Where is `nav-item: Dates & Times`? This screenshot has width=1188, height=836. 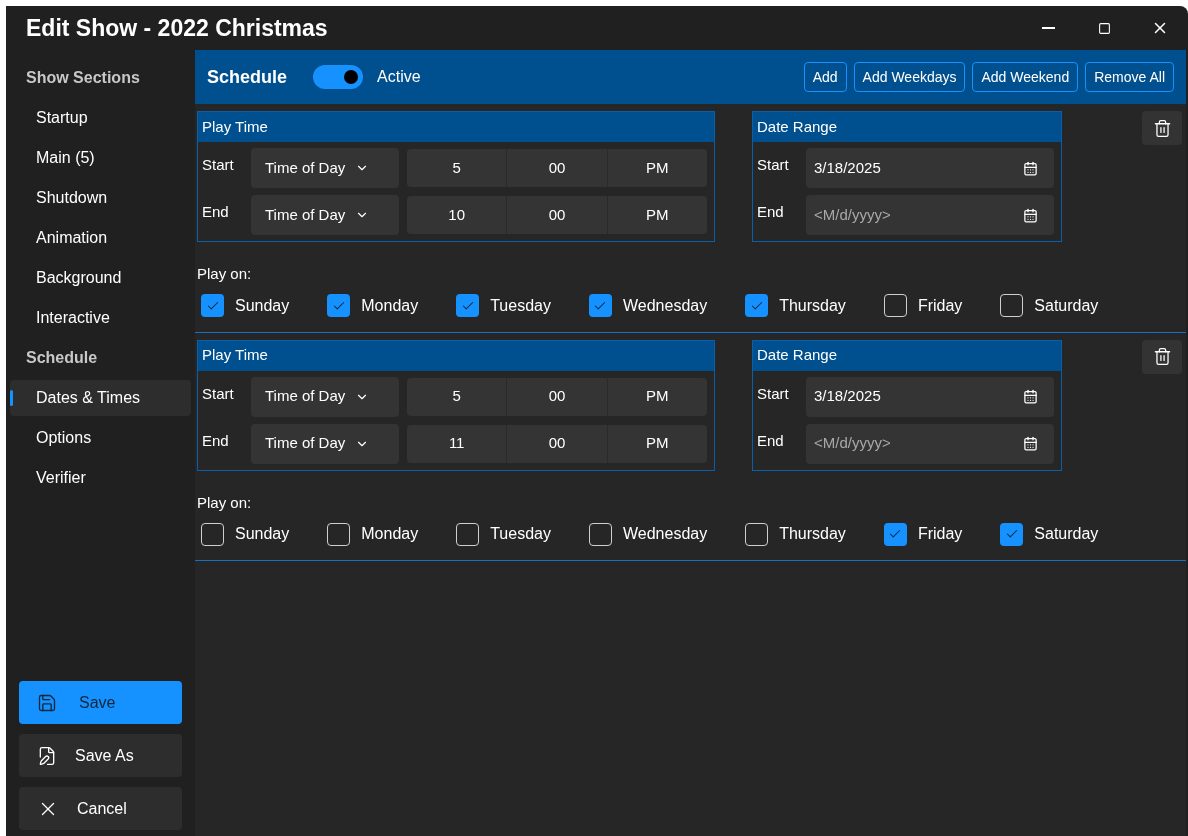 nav-item: Dates & Times is located at coordinates (100, 398).